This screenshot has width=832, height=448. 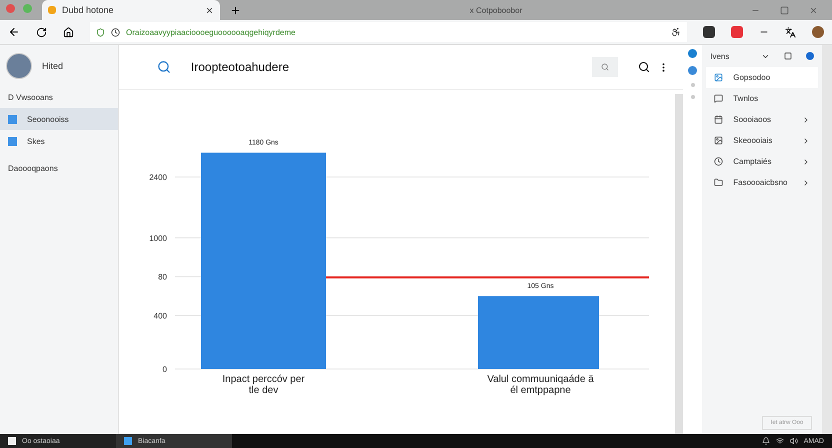 I want to click on panel-item: Soooiaoos, so click(x=762, y=119).